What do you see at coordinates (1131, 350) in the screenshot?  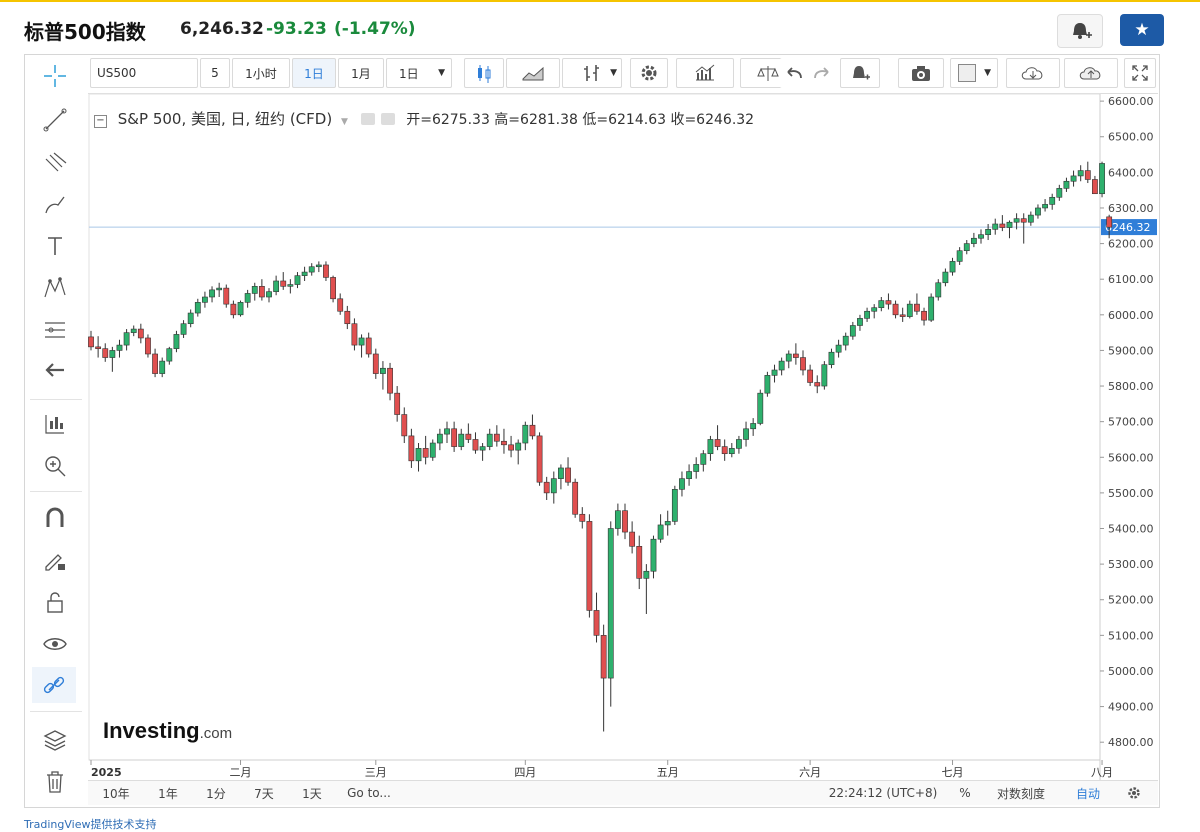 I see `price-tick-label: 5900.00` at bounding box center [1131, 350].